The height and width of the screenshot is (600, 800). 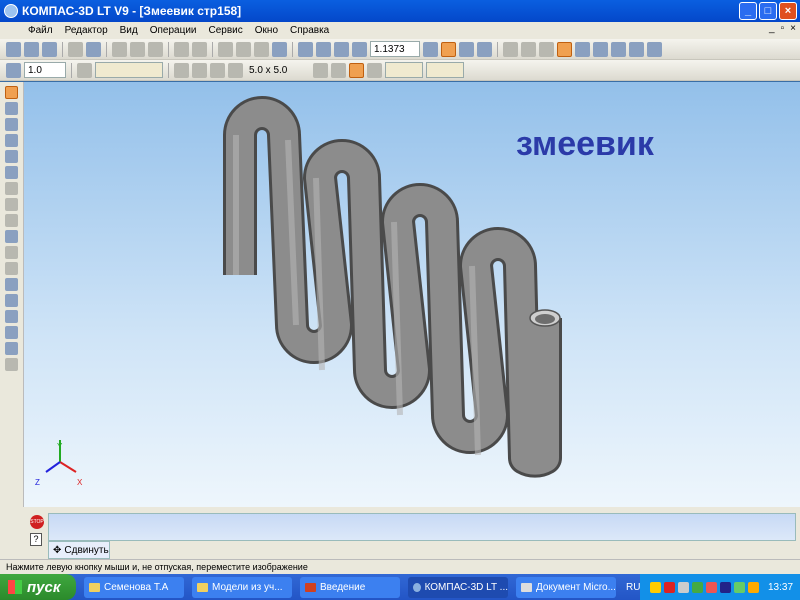 I want to click on help-button: ?, so click(x=36, y=539).